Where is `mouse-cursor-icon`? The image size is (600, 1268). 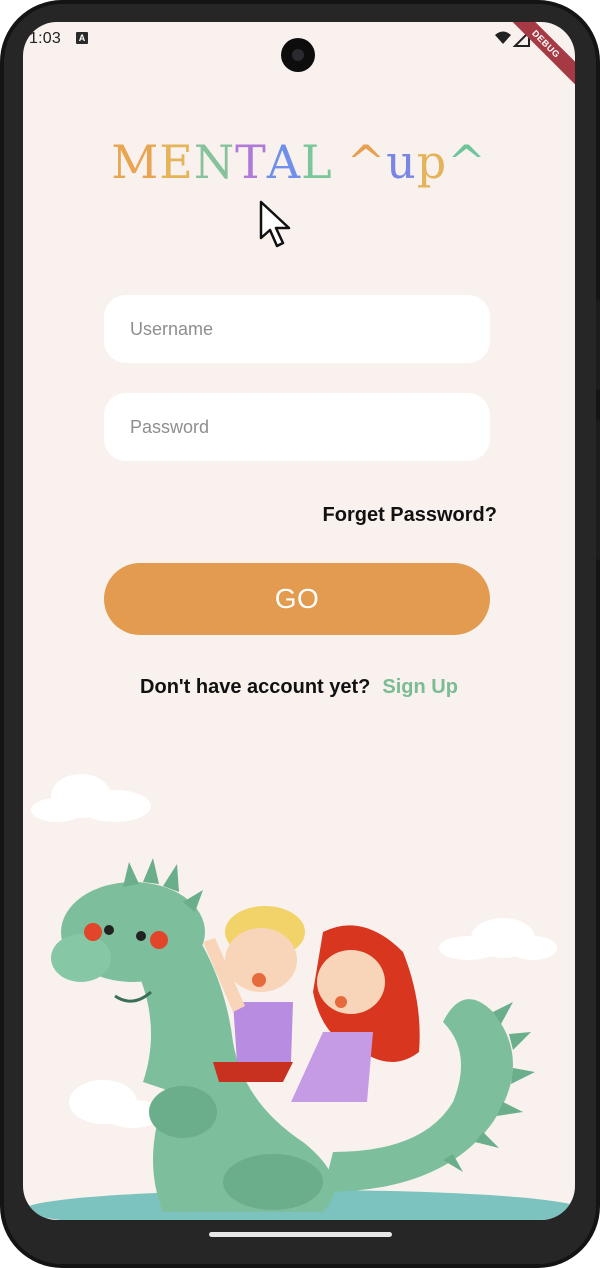
mouse-cursor-icon is located at coordinates (275, 224).